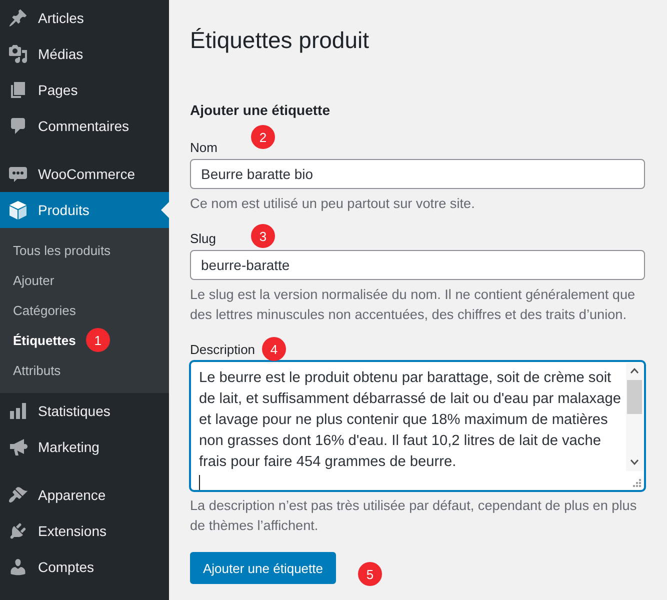 This screenshot has height=600, width=667. Describe the element at coordinates (417, 265) in the screenshot. I see `input-field: beurre-baratte` at that location.